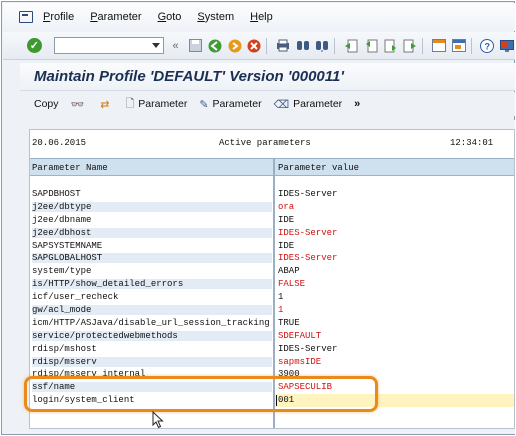  Describe the element at coordinates (170, 17) in the screenshot. I see `menu-goto: Goto` at that location.